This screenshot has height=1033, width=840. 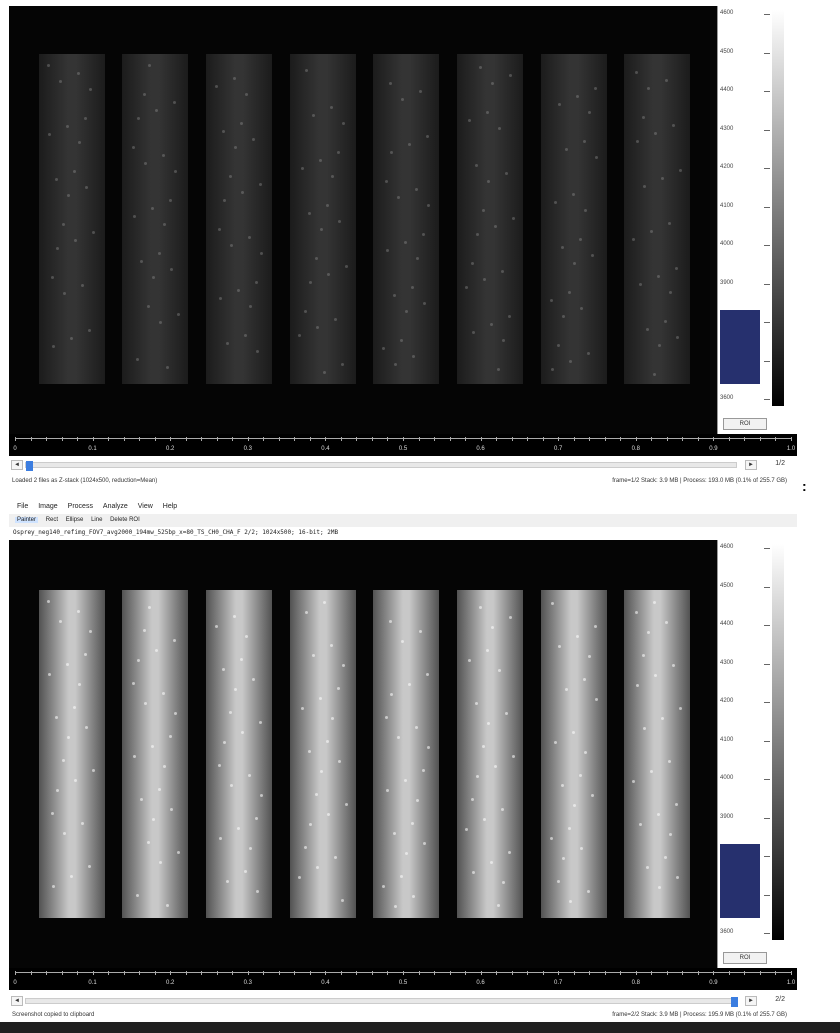 I want to click on window2-frame-slider: ◄ ► 2/2, so click(x=403, y=1001).